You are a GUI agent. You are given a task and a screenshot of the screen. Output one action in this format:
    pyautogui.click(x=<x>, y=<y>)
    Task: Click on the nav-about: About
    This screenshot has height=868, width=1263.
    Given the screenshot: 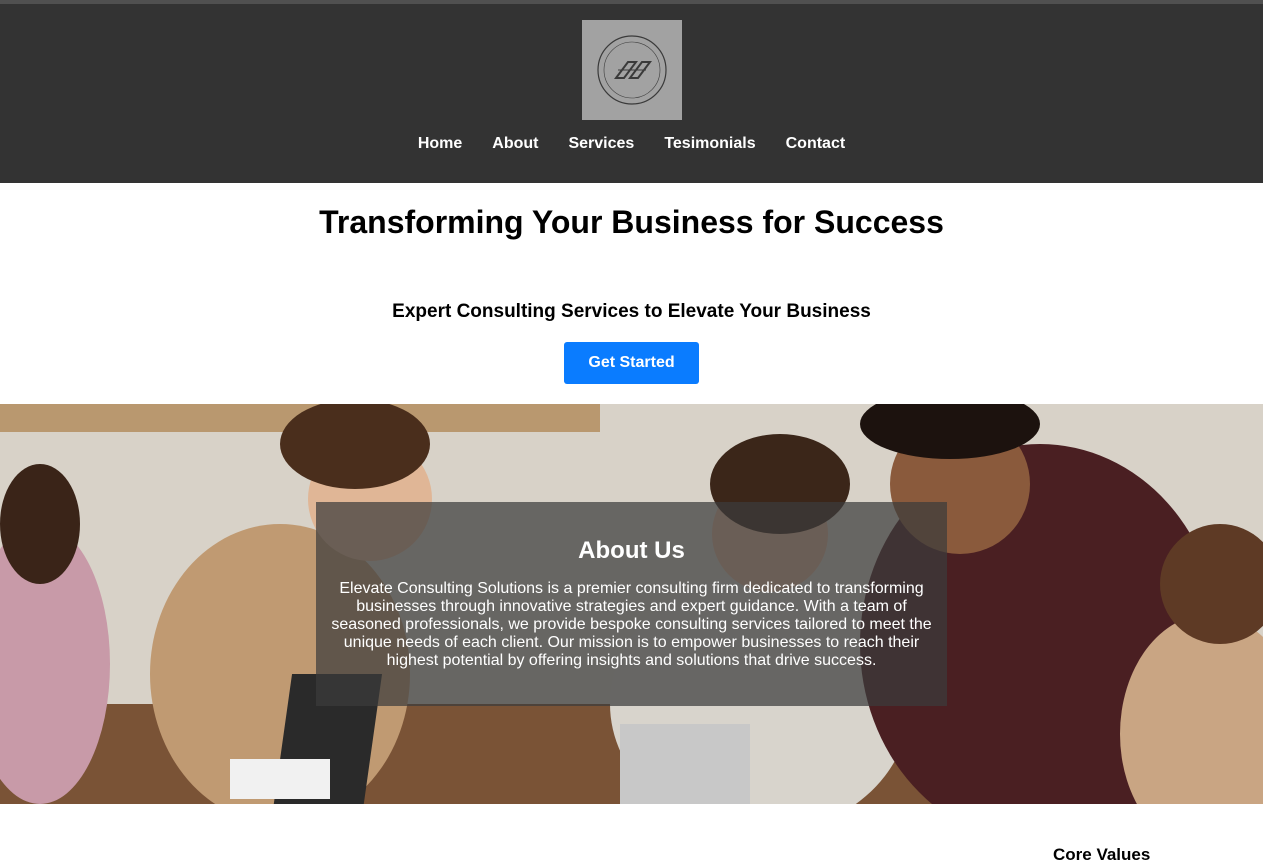 What is the action you would take?
    pyautogui.click(x=515, y=145)
    